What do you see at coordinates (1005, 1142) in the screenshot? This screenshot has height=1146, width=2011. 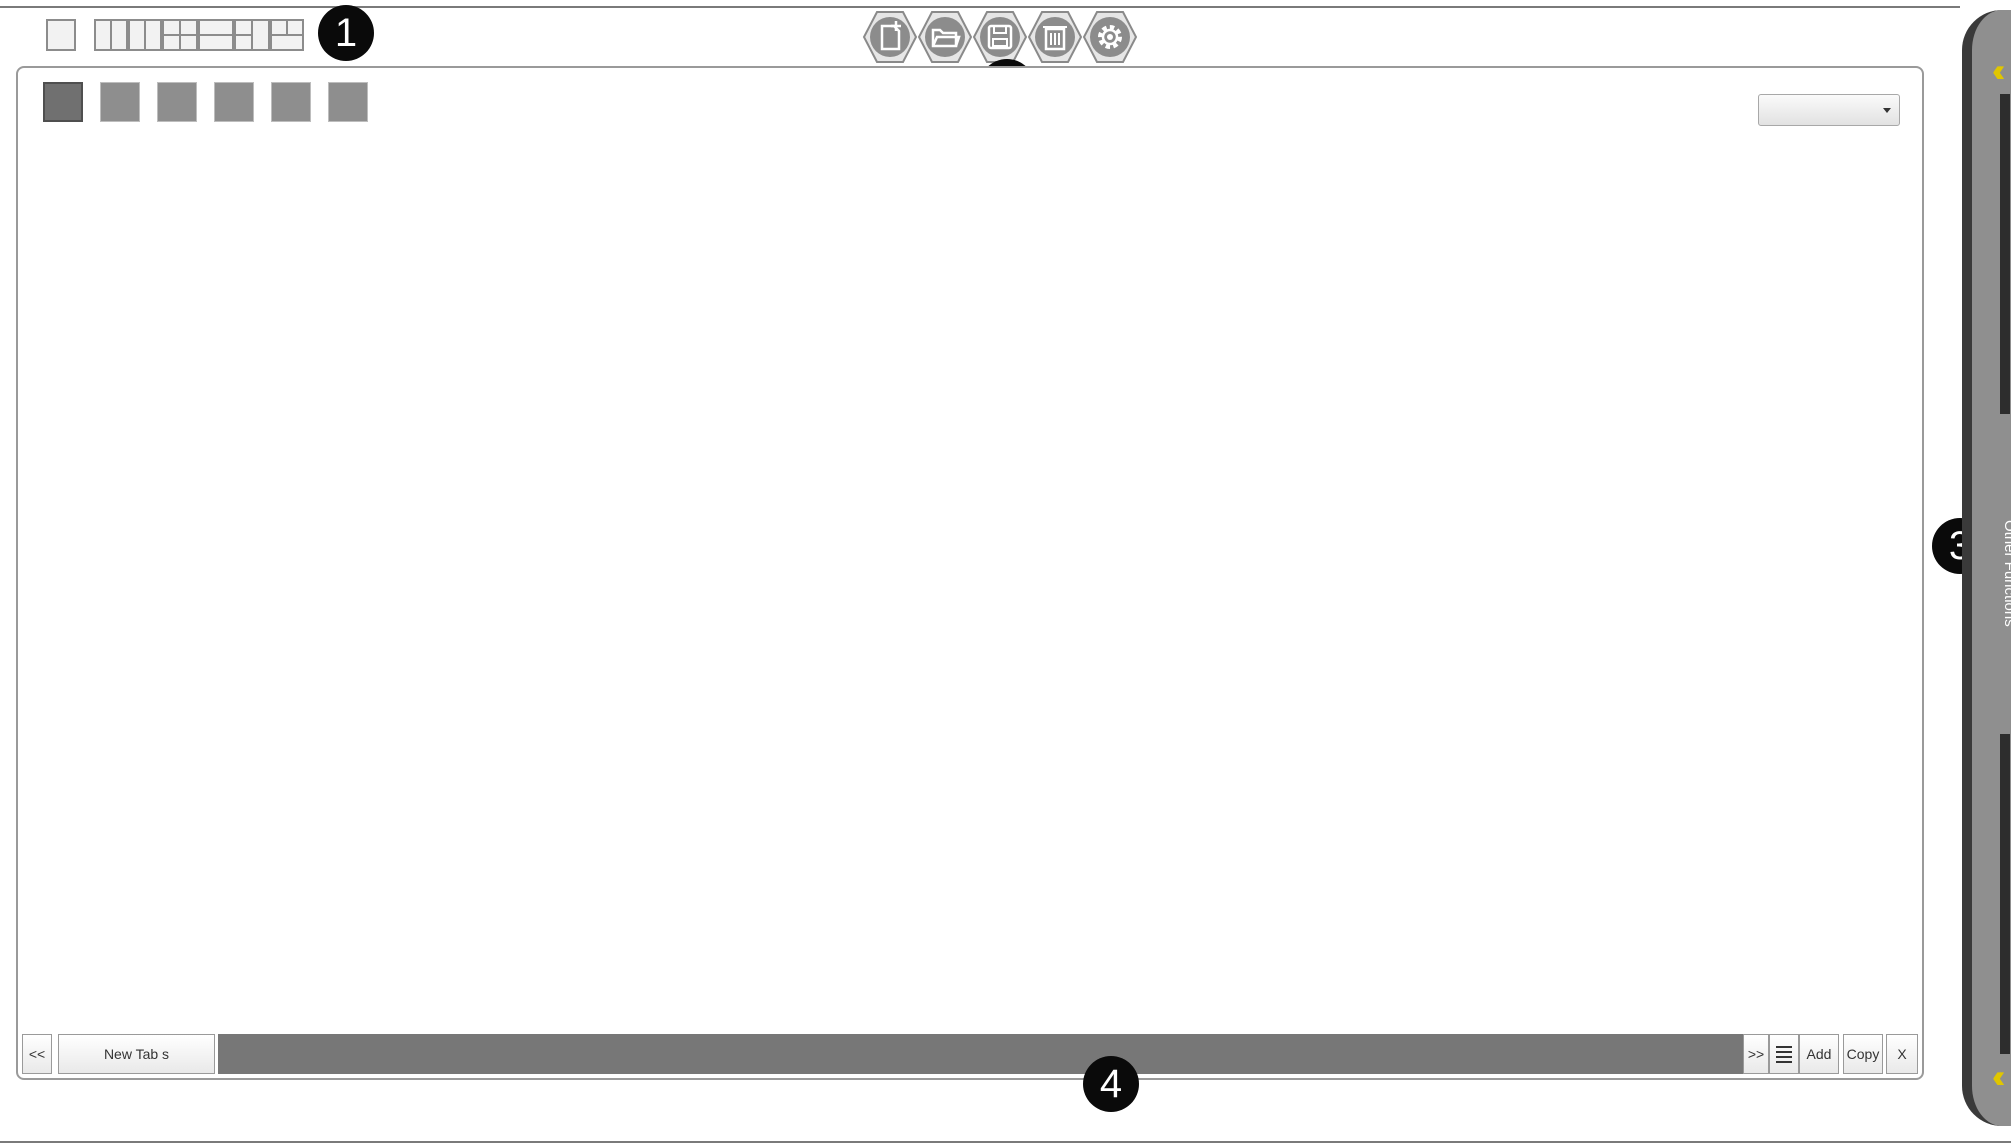 I see `bottom-frame-line` at bounding box center [1005, 1142].